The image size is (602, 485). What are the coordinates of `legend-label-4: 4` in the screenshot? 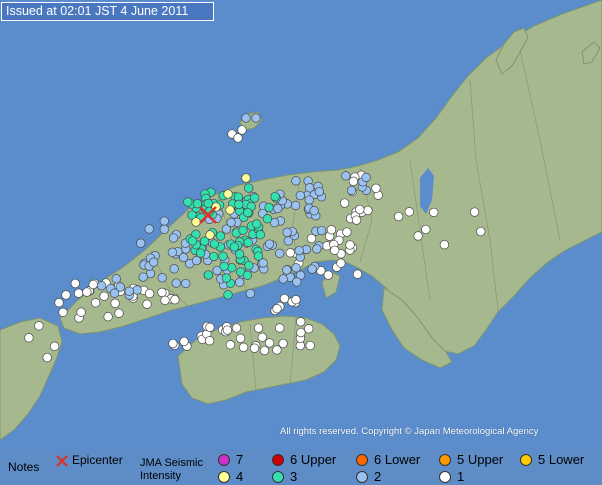 It's located at (240, 476).